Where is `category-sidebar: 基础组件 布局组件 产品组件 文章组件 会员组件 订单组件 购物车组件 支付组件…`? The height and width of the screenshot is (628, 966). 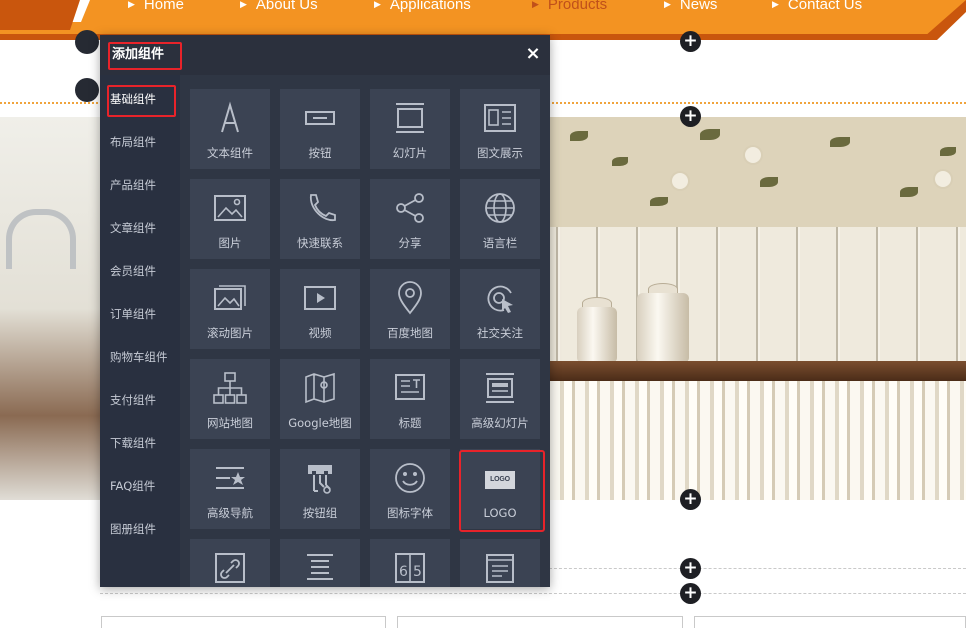 category-sidebar: 基础组件 布局组件 产品组件 文章组件 会员组件 订单组件 购物车组件 支付组件… is located at coordinates (140, 331).